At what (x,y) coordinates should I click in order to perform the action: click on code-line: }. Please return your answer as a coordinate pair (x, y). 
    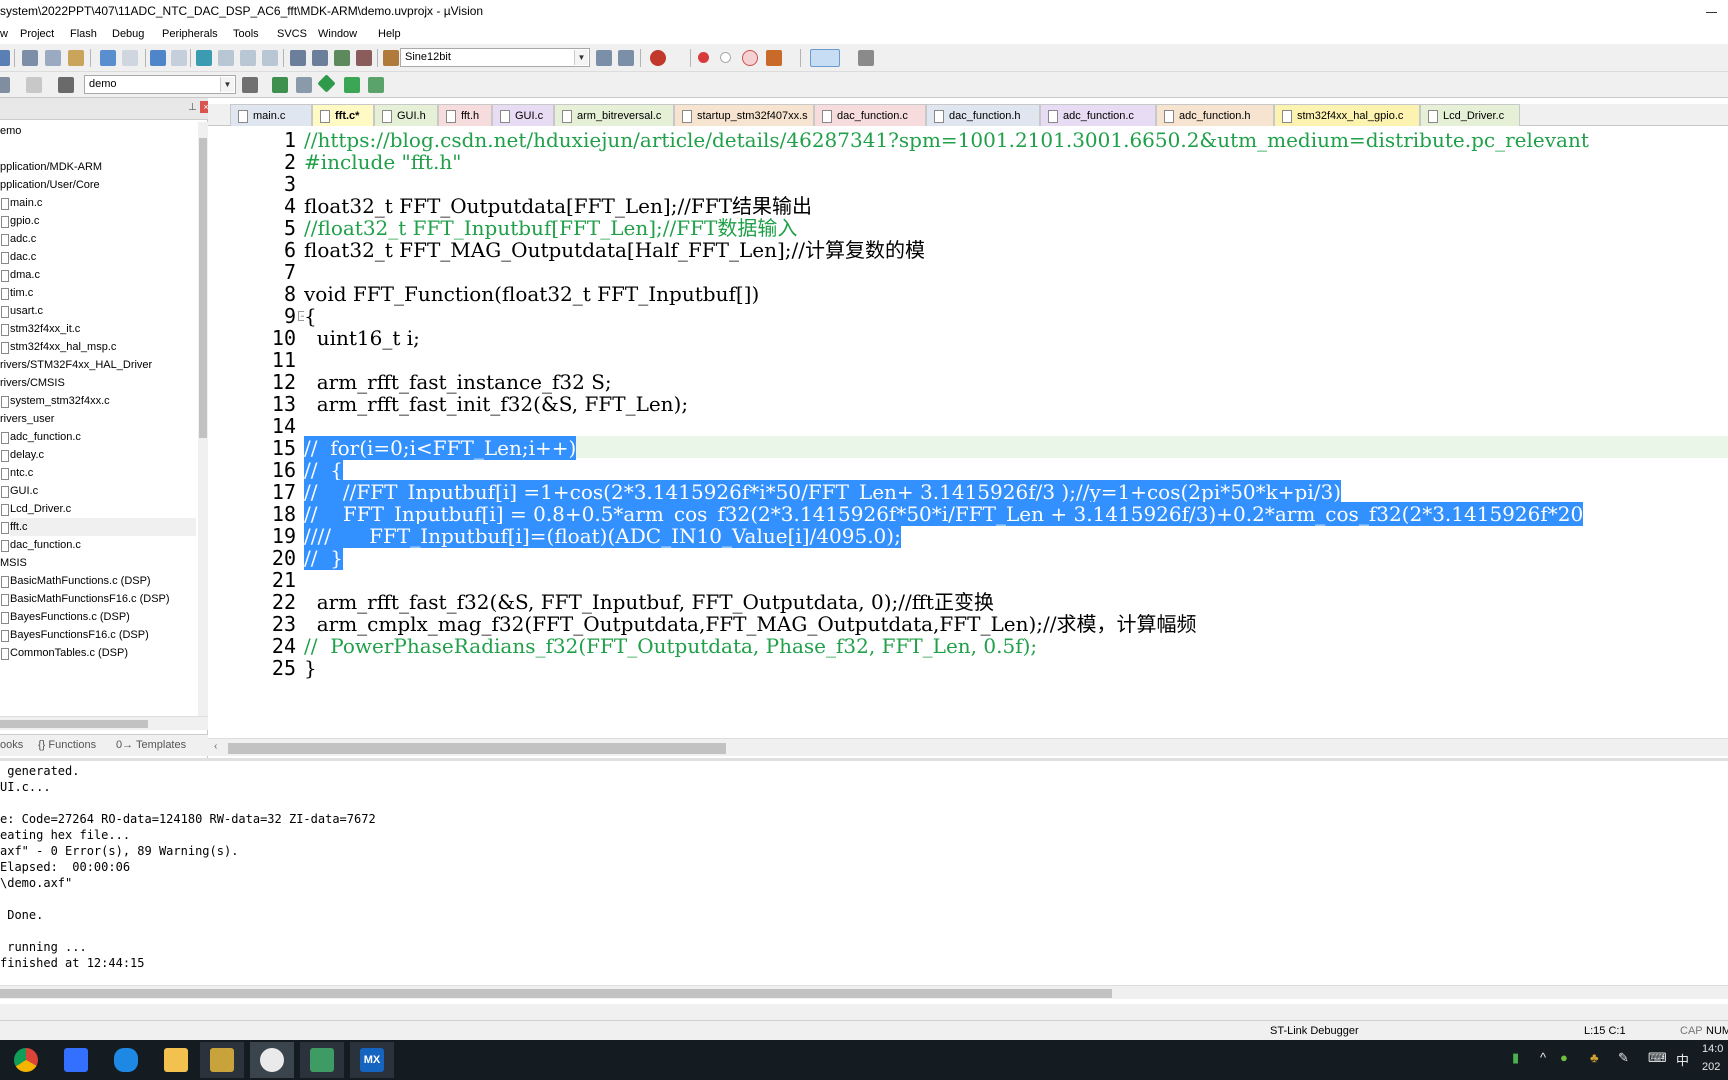
    Looking at the image, I should click on (310, 668).